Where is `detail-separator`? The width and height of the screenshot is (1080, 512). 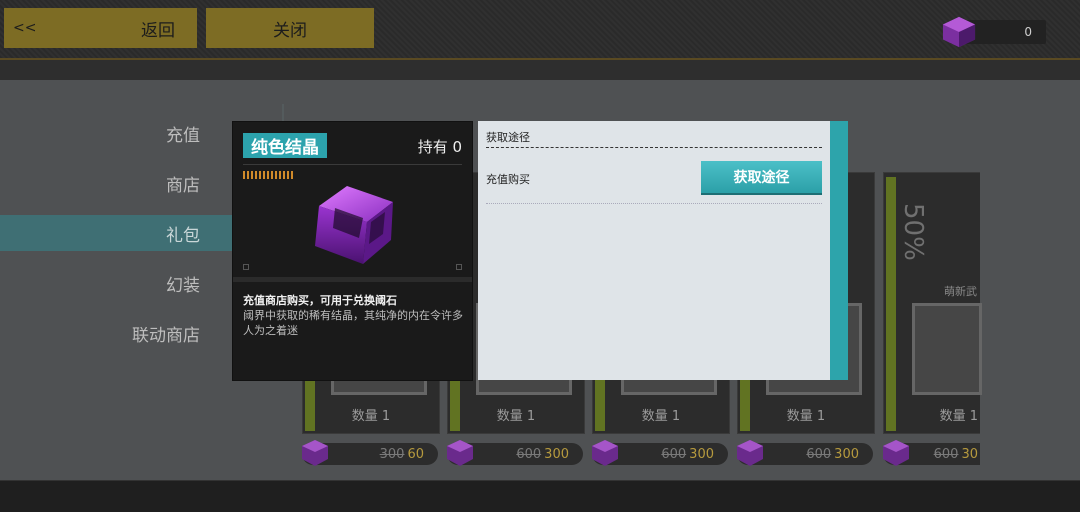
detail-separator is located at coordinates (352, 279).